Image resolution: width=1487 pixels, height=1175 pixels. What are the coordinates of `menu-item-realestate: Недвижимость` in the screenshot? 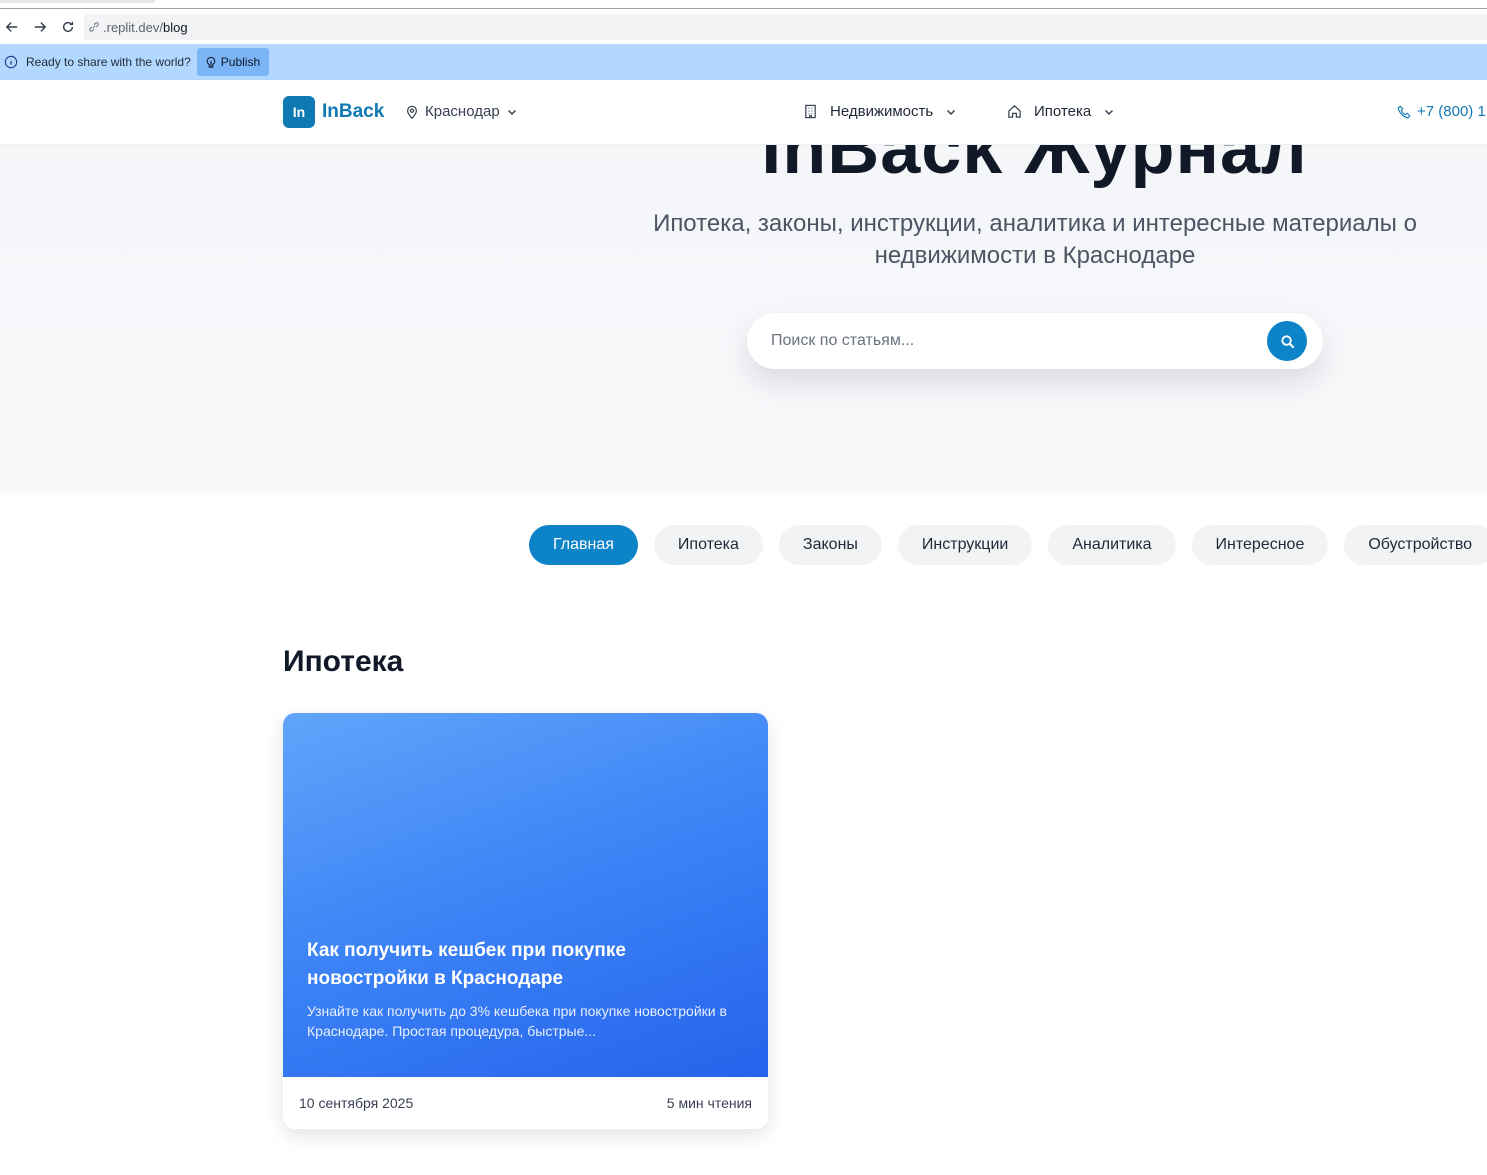 It's located at (880, 111).